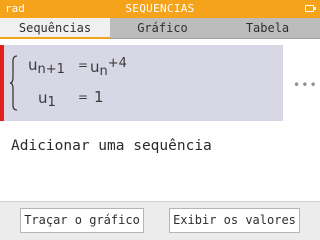 The image size is (320, 240). I want to click on add-sequence-label: Adicionar uma sequência, so click(111, 146).